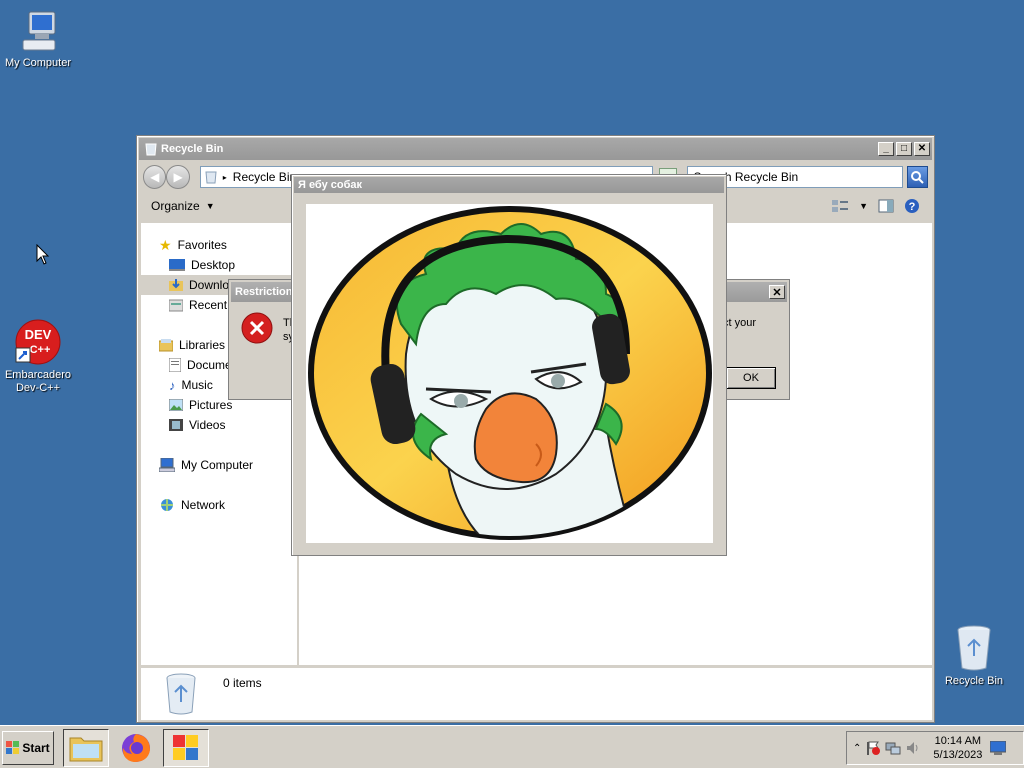  What do you see at coordinates (177, 265) in the screenshot?
I see `desktop-folder-icon` at bounding box center [177, 265].